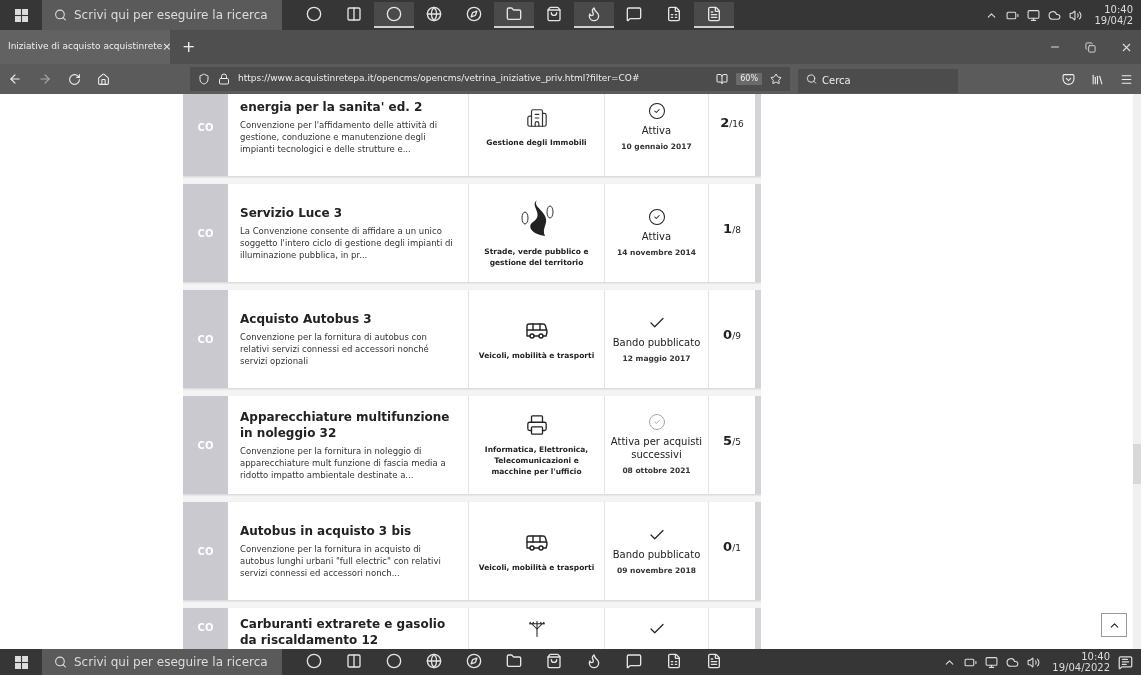 This screenshot has width=1141, height=675. I want to click on initiative-title: Apparecchiature multifunzione in noleggio 32, so click(345, 425).